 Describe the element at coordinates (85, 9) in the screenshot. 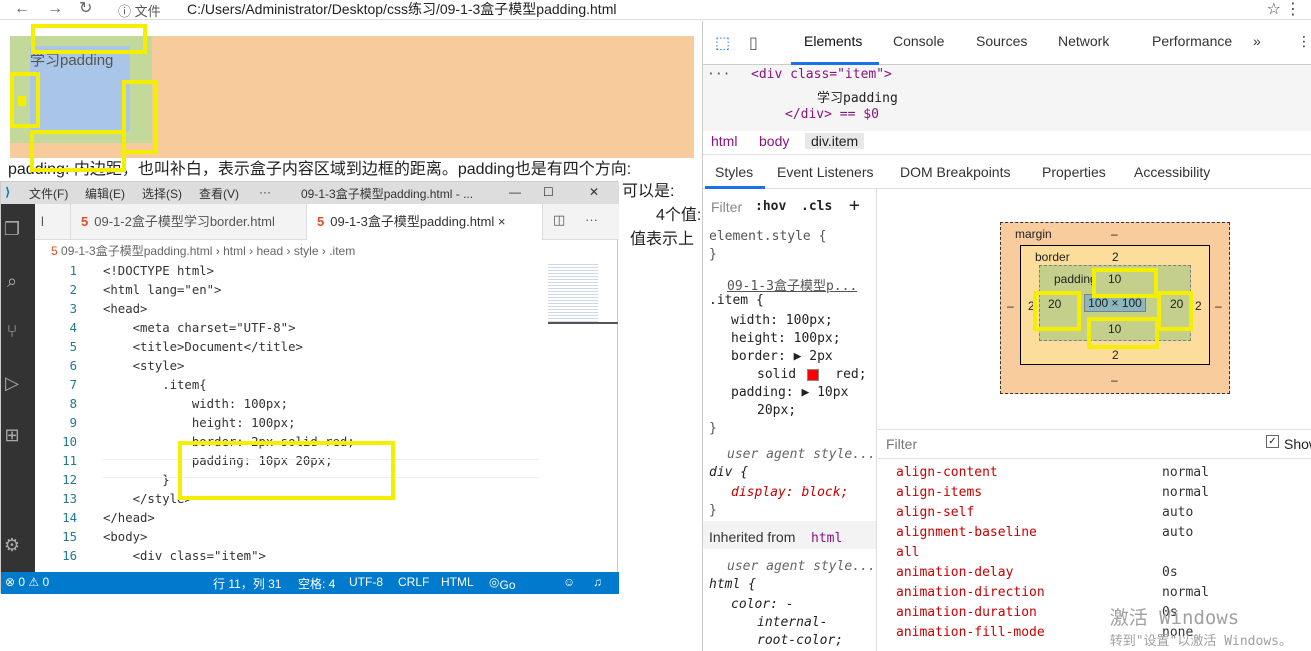

I see `reload-icon: ↻` at that location.